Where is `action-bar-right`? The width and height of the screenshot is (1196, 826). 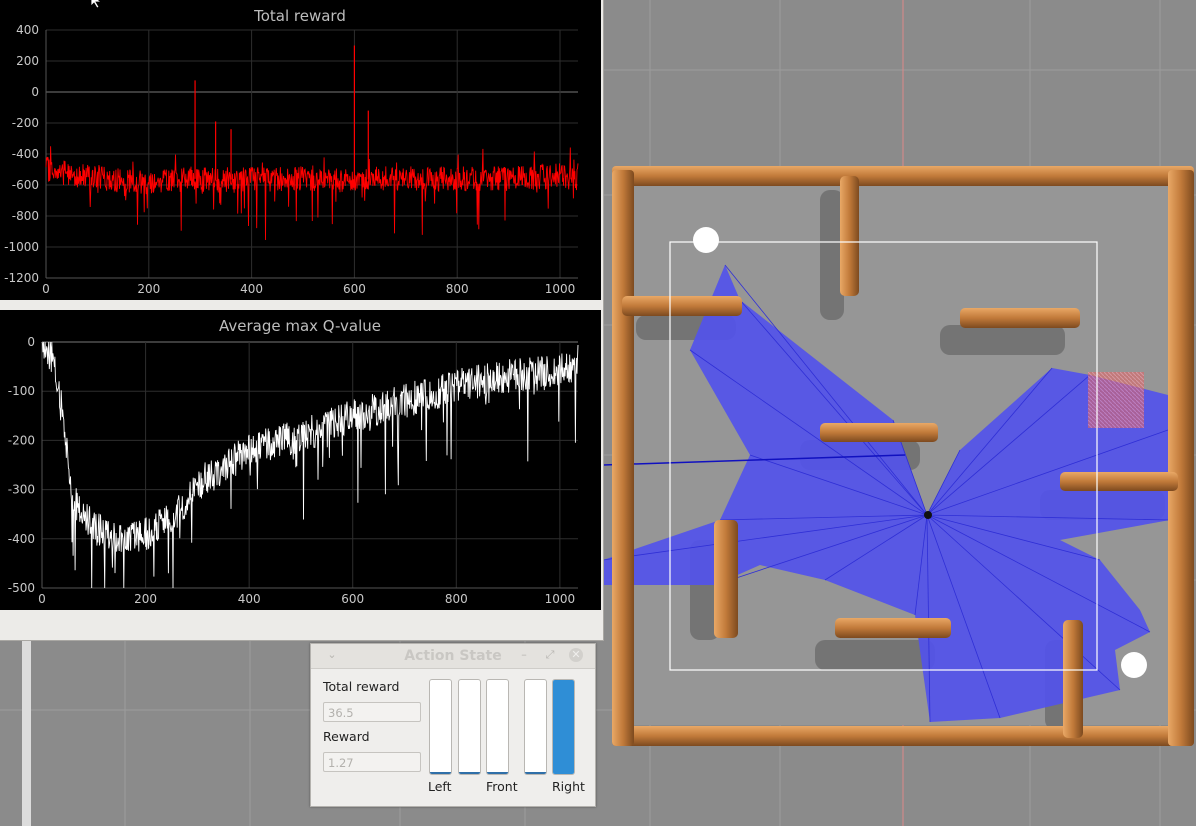 action-bar-right is located at coordinates (563, 727).